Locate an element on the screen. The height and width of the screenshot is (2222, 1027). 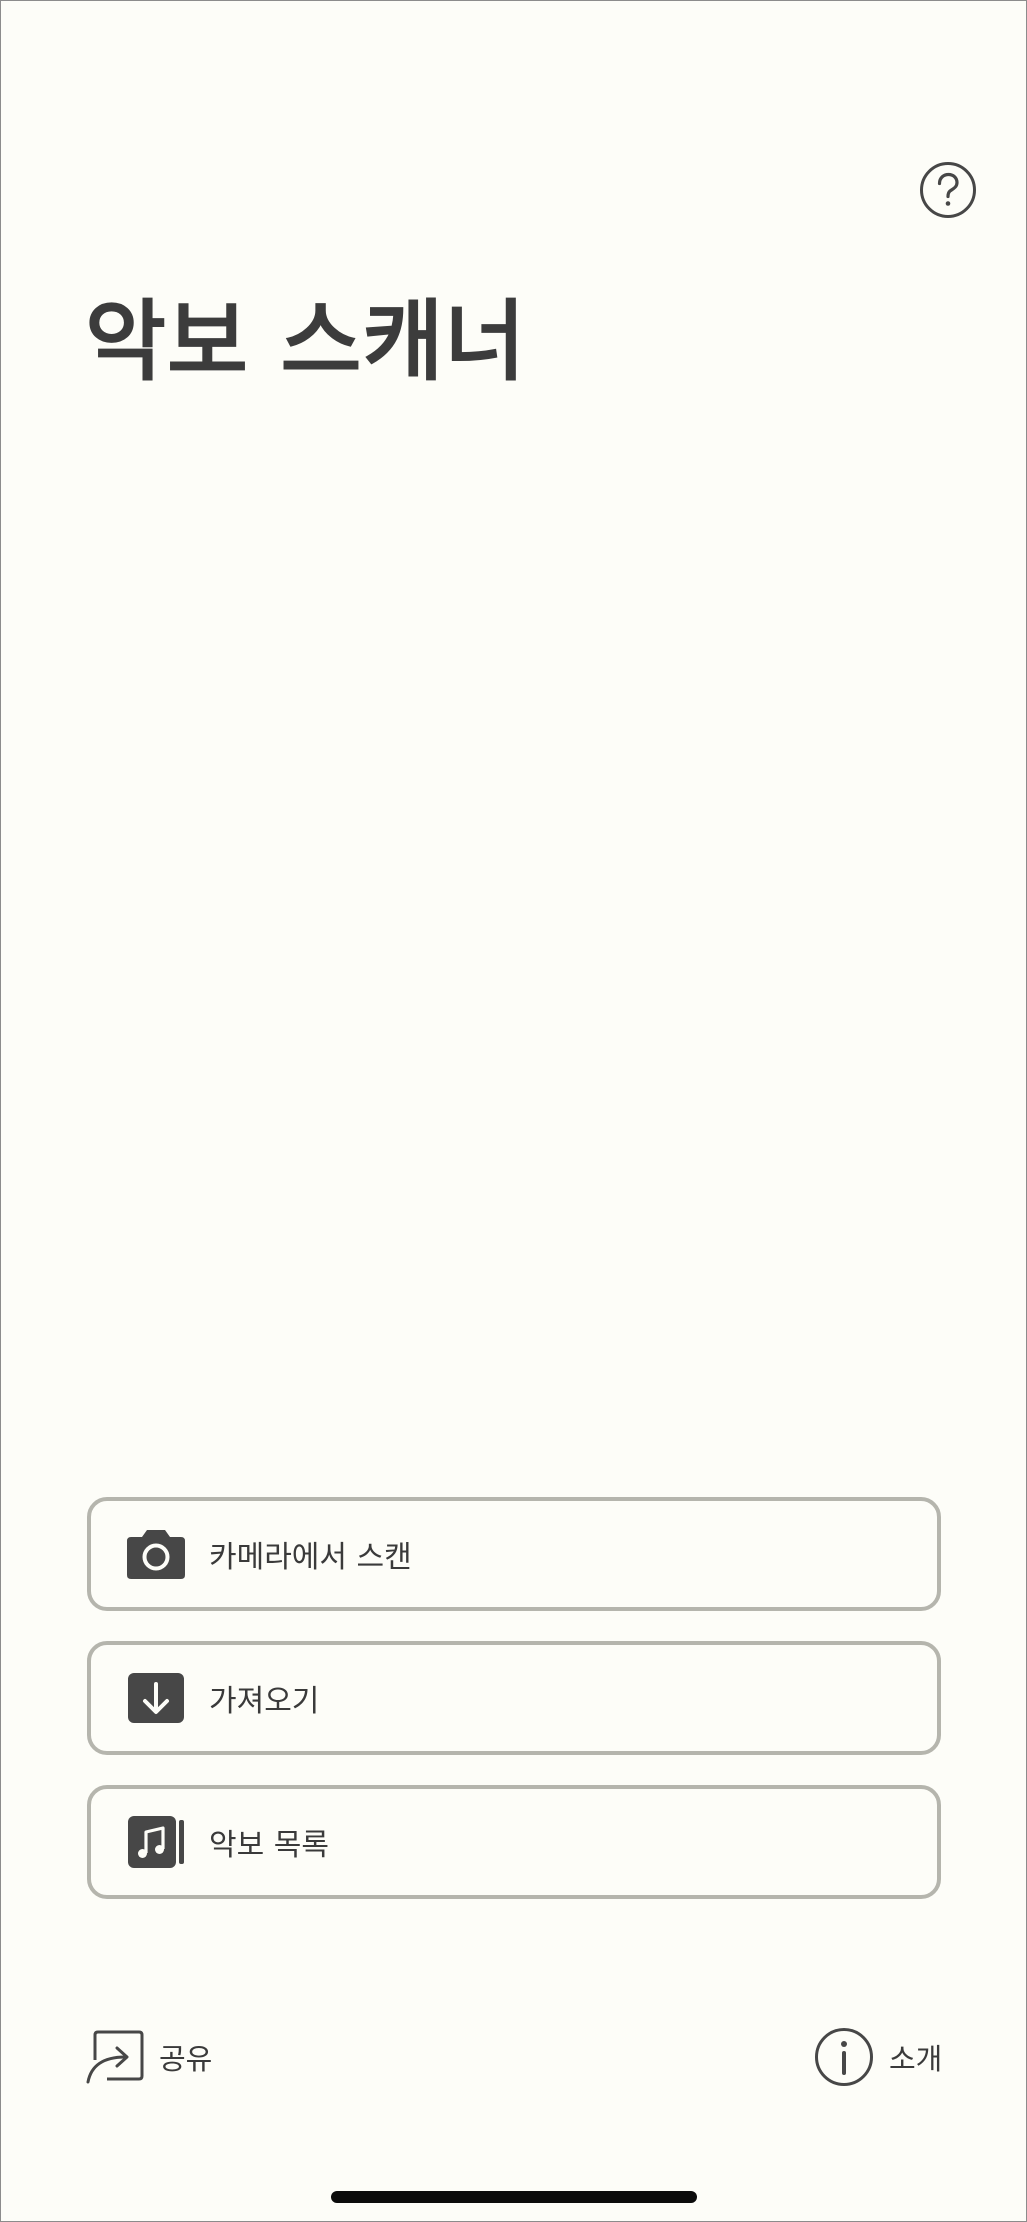
import-label: 가져오기 is located at coordinates (264, 1701).